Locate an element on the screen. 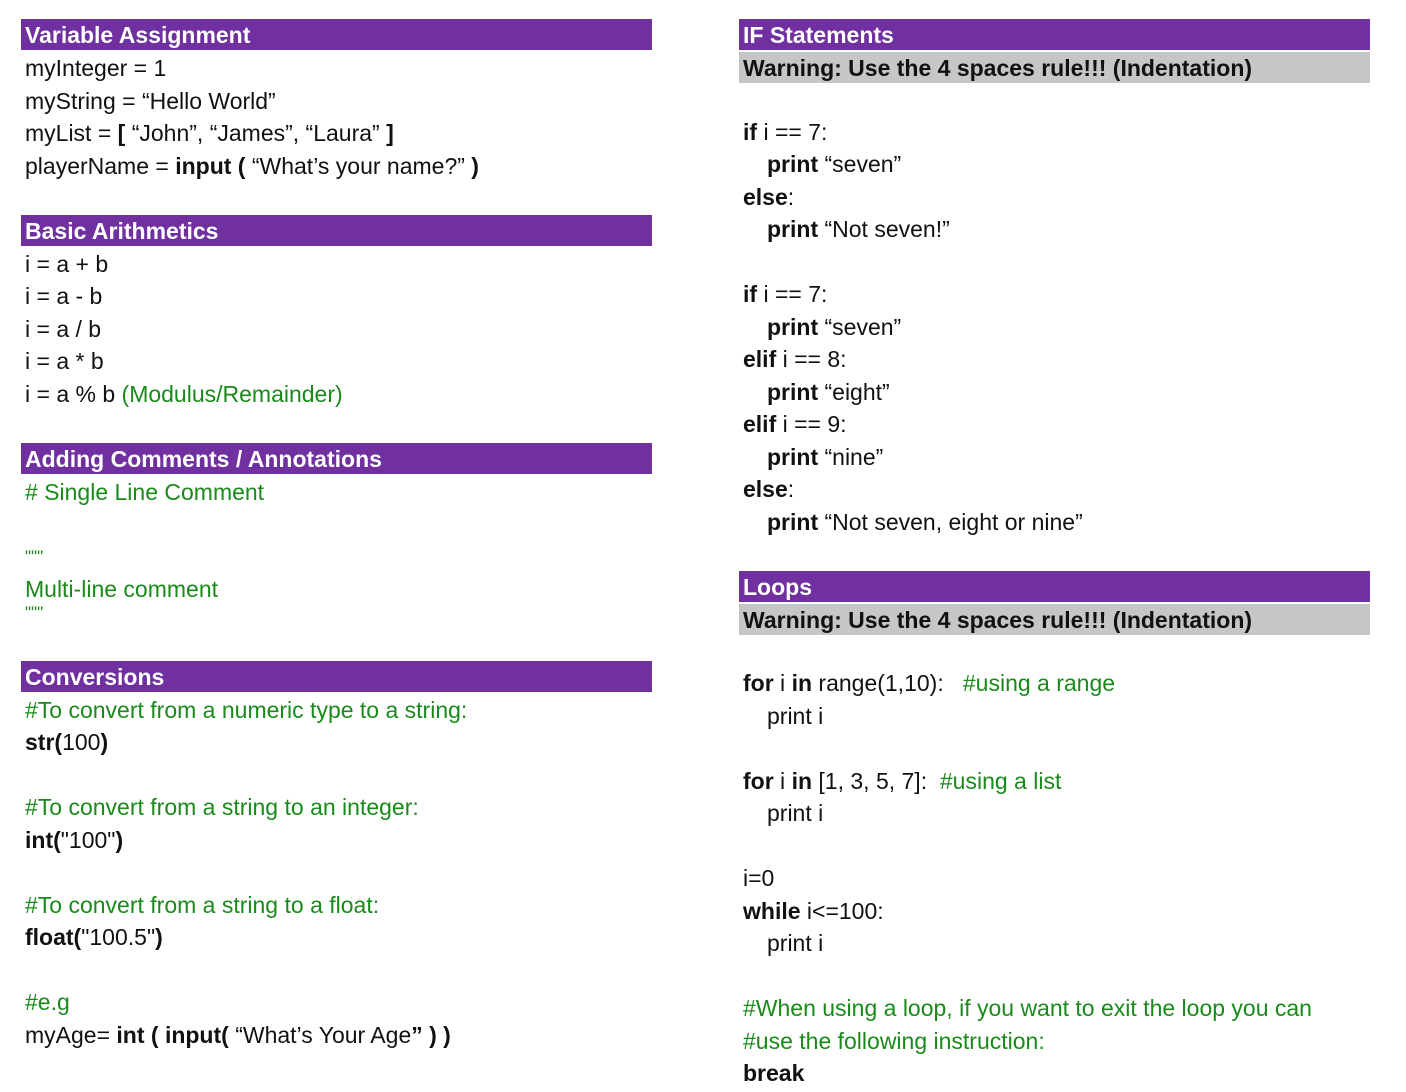 This screenshot has height=1092, width=1406. code-line: int("100") is located at coordinates (336, 840).